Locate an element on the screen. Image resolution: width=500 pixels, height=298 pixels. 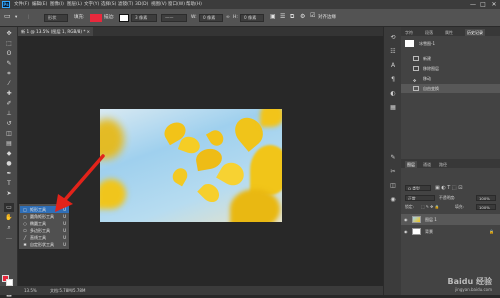
tab-character: 字符 is located at coordinates (409, 32).